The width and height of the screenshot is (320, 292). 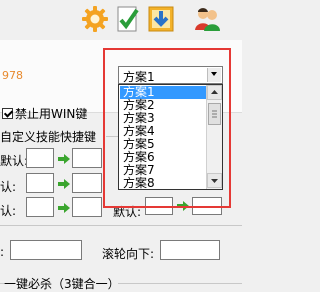 I want to click on wheel-down-label: 滚轮向下:, so click(x=128, y=254).